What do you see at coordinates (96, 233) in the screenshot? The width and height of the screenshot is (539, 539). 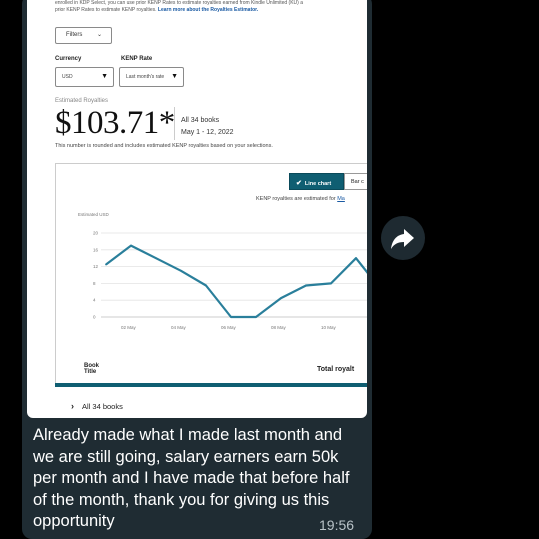 I see `y-tick-label: 20` at bounding box center [96, 233].